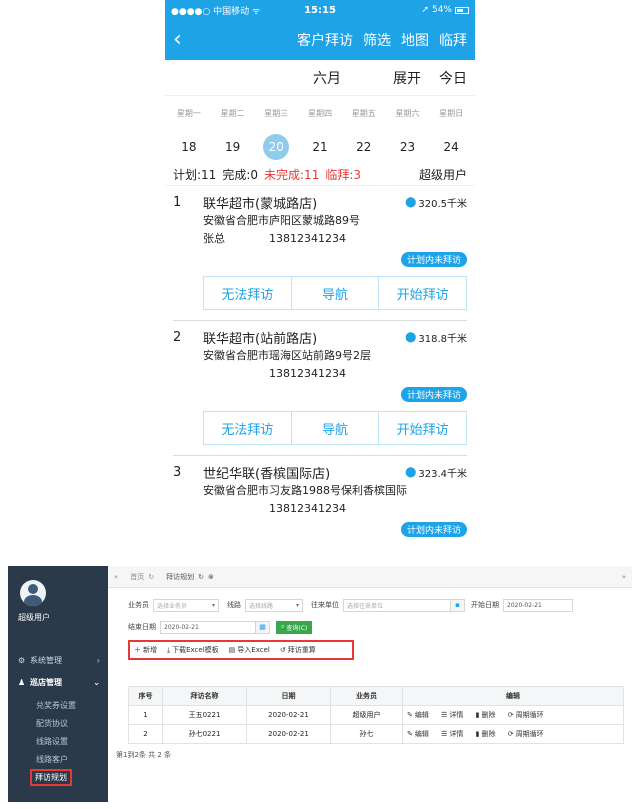 The height and width of the screenshot is (809, 638). Describe the element at coordinates (453, 40) in the screenshot. I see `nav-temp-visit: 临拜` at that location.